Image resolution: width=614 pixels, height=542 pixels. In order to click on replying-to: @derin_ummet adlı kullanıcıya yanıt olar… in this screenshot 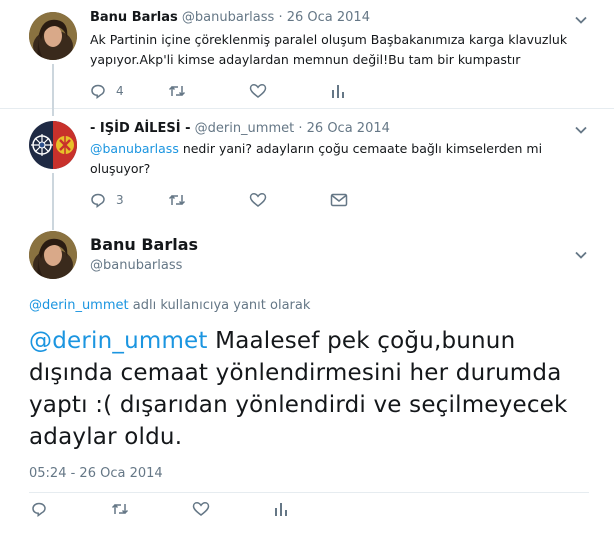, I will do `click(169, 305)`.